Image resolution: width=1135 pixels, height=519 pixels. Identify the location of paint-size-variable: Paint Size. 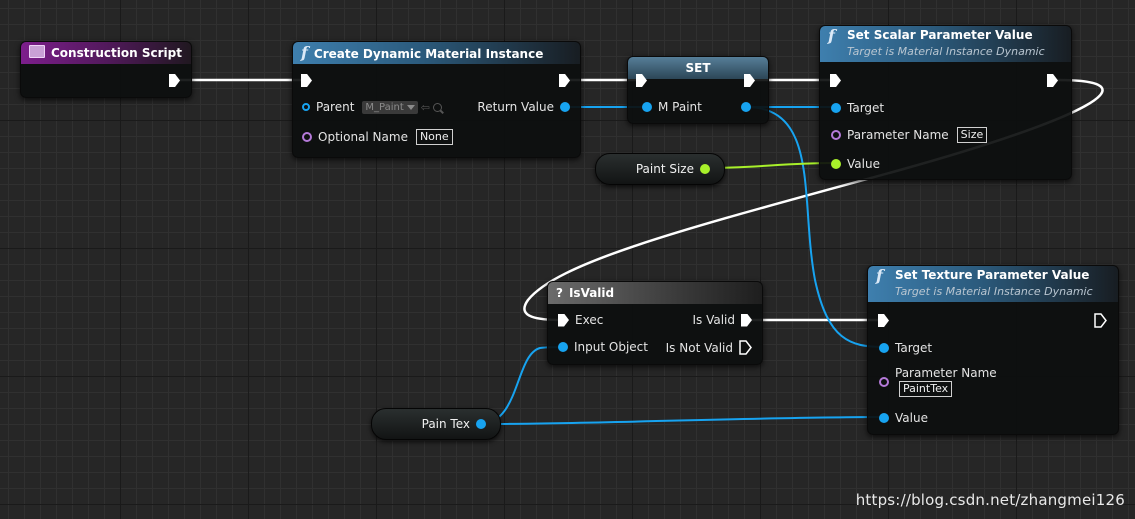
(660, 169).